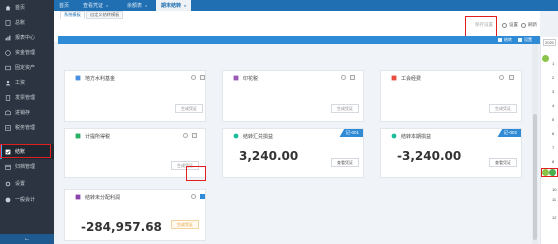 The width and height of the screenshot is (558, 244). I want to click on card-profit-loss: 结转本期损益 -3,240.00 查看凭证 记-002, so click(451, 153).